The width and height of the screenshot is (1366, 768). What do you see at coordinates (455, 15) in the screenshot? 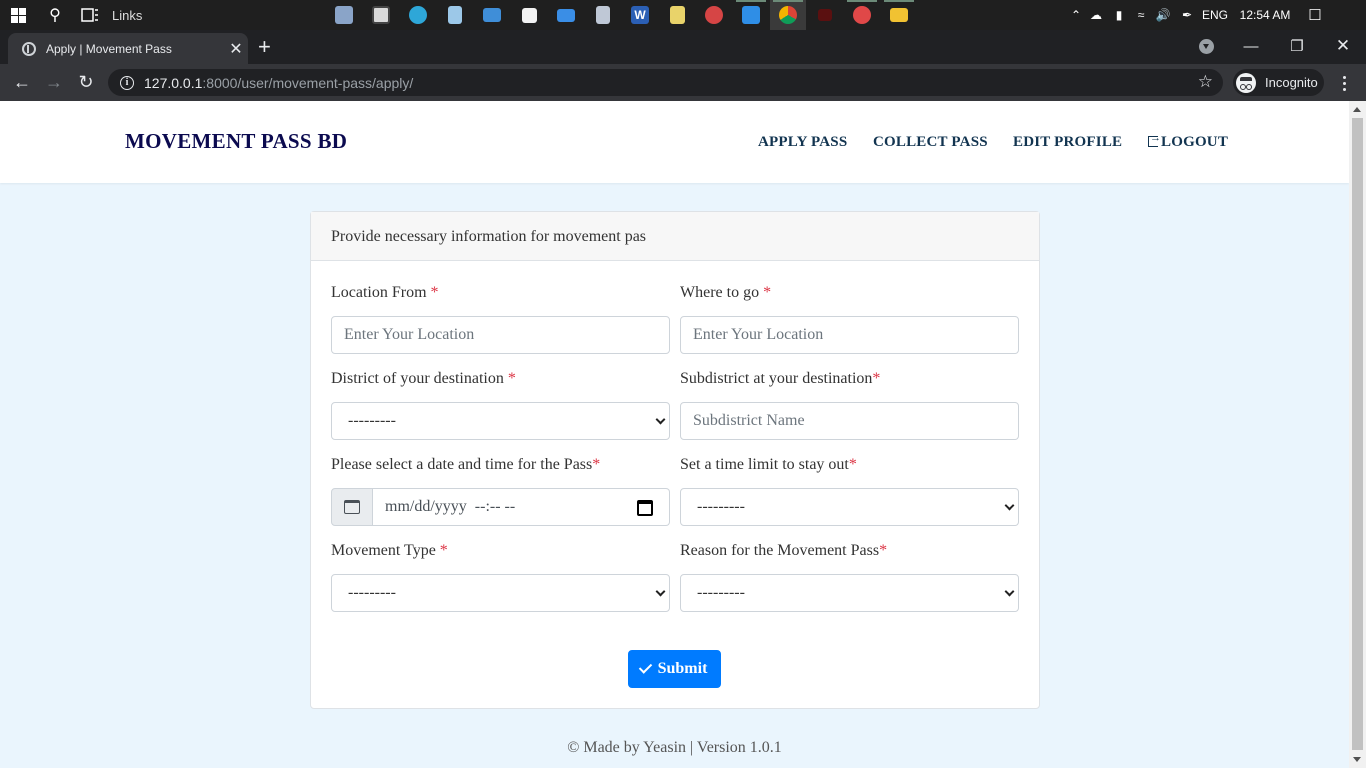
I see `notepad-icon` at bounding box center [455, 15].